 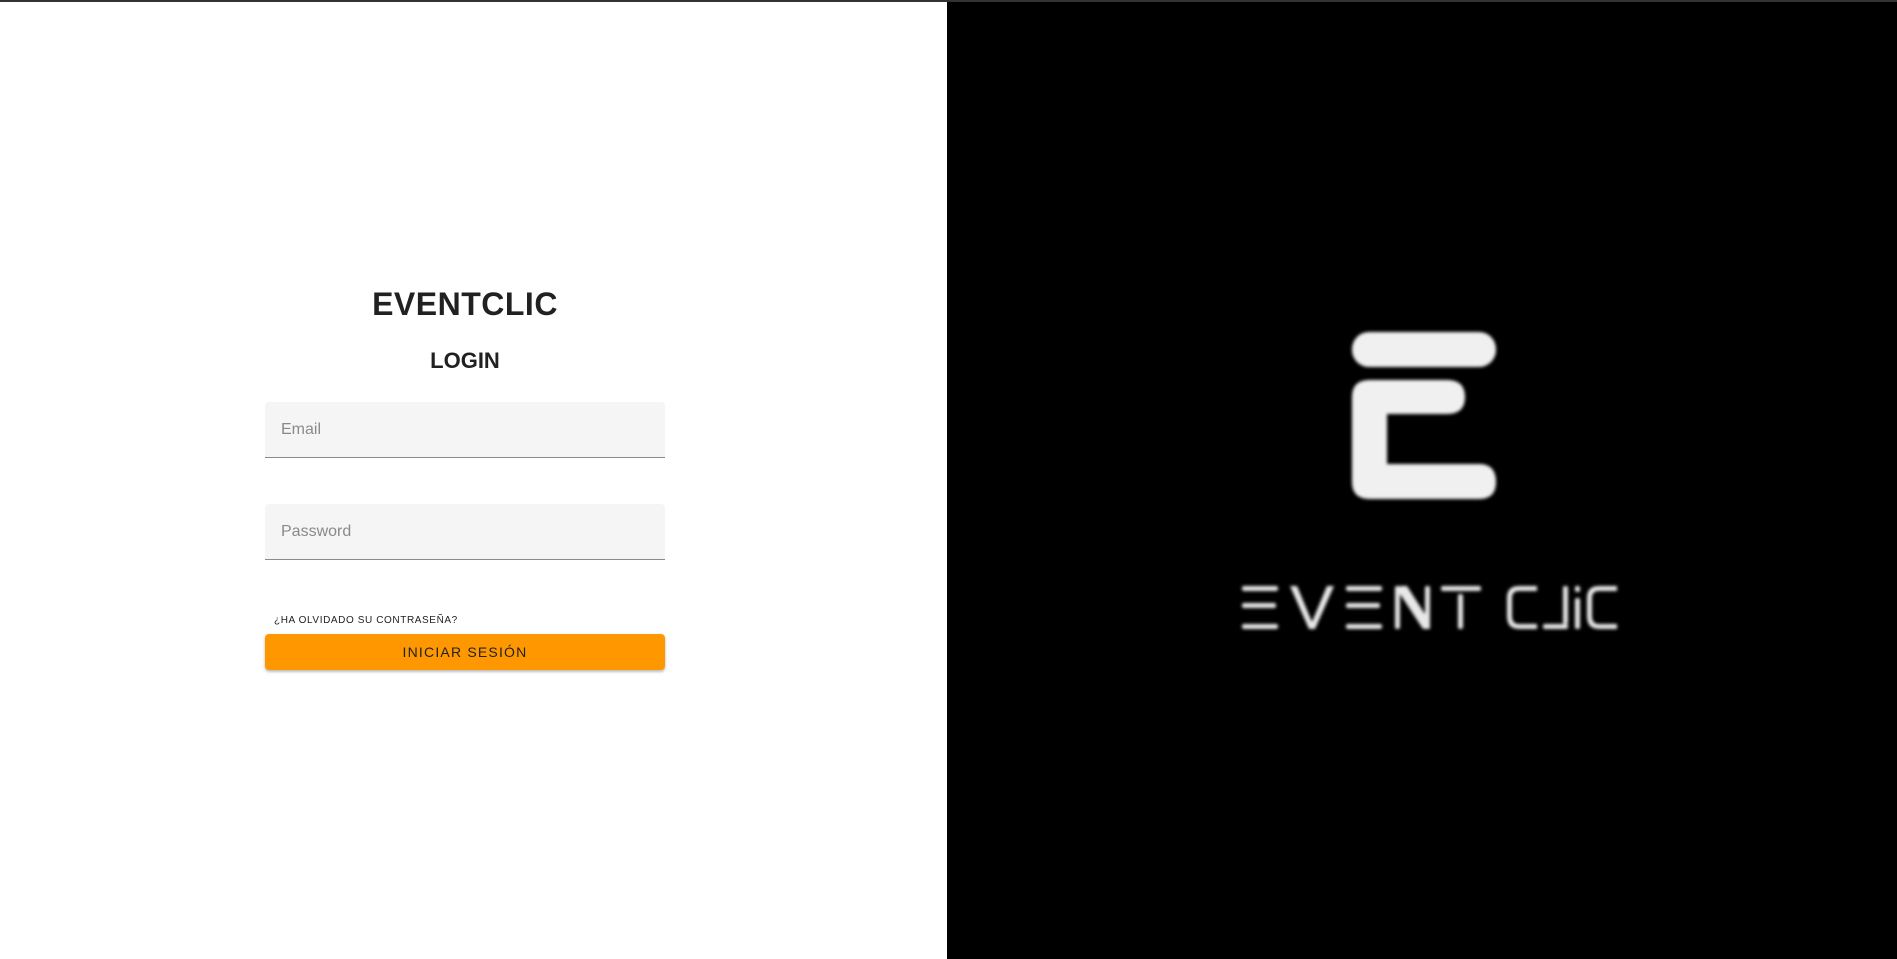 I want to click on email-input, so click(x=465, y=429).